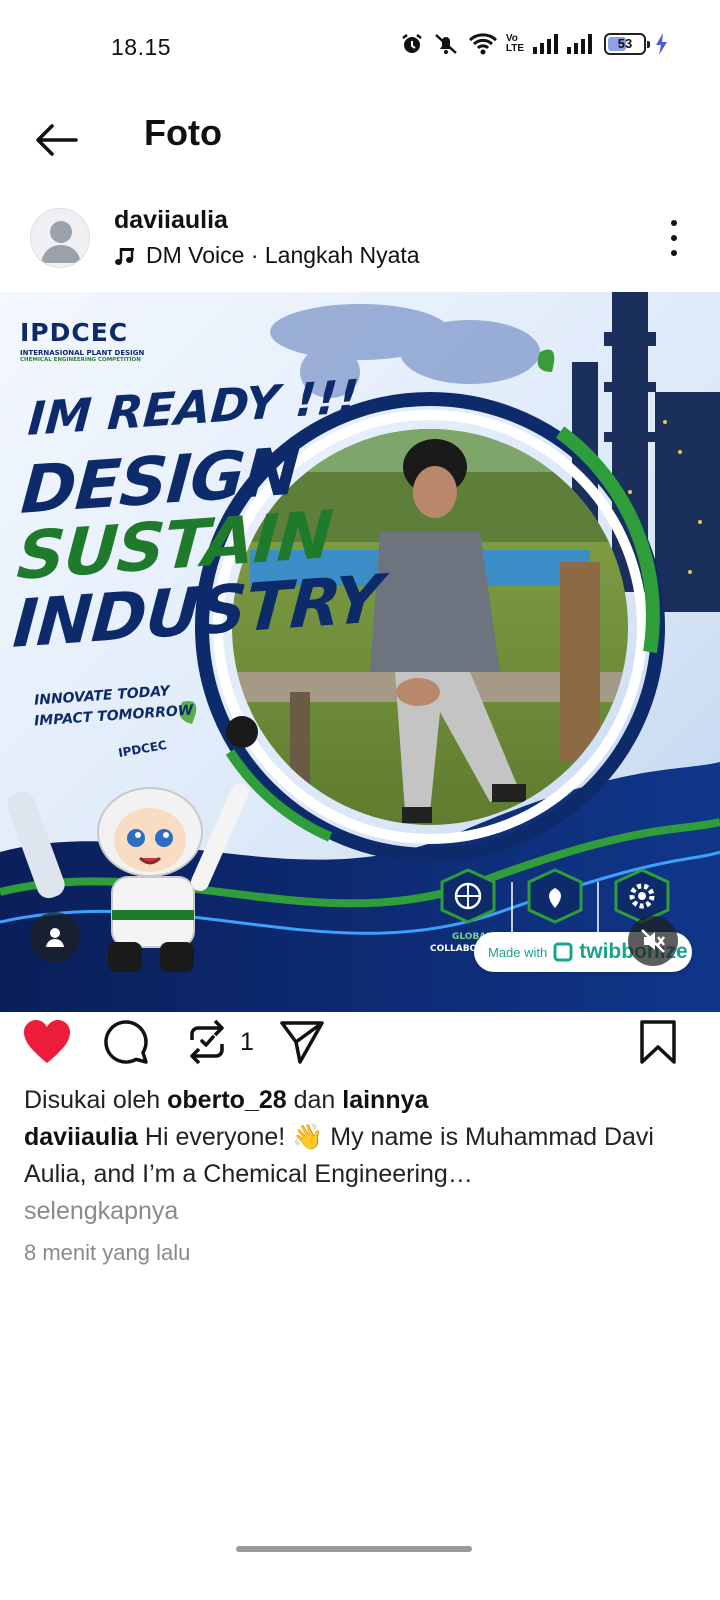 The height and width of the screenshot is (1600, 720). What do you see at coordinates (314, 1100) in the screenshot?
I see `likes-connector: dan` at bounding box center [314, 1100].